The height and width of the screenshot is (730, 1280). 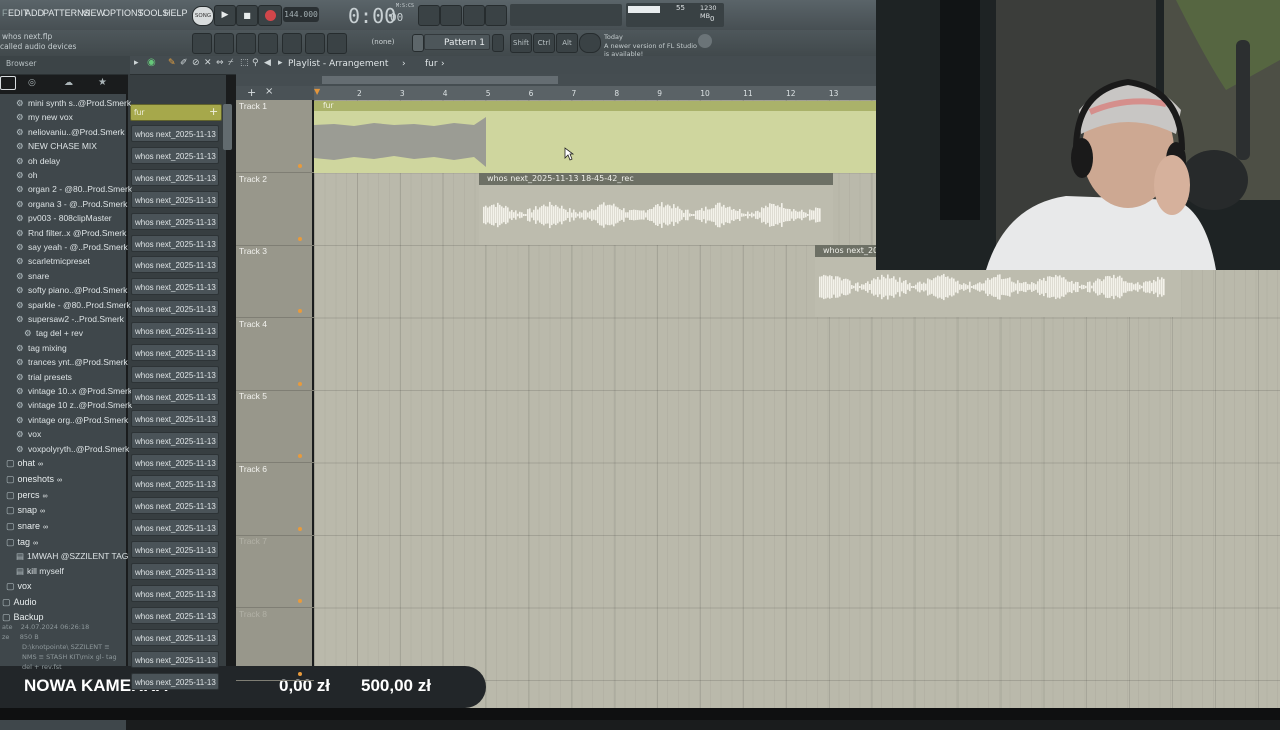 What do you see at coordinates (590, 43) in the screenshot?
I see `news-button` at bounding box center [590, 43].